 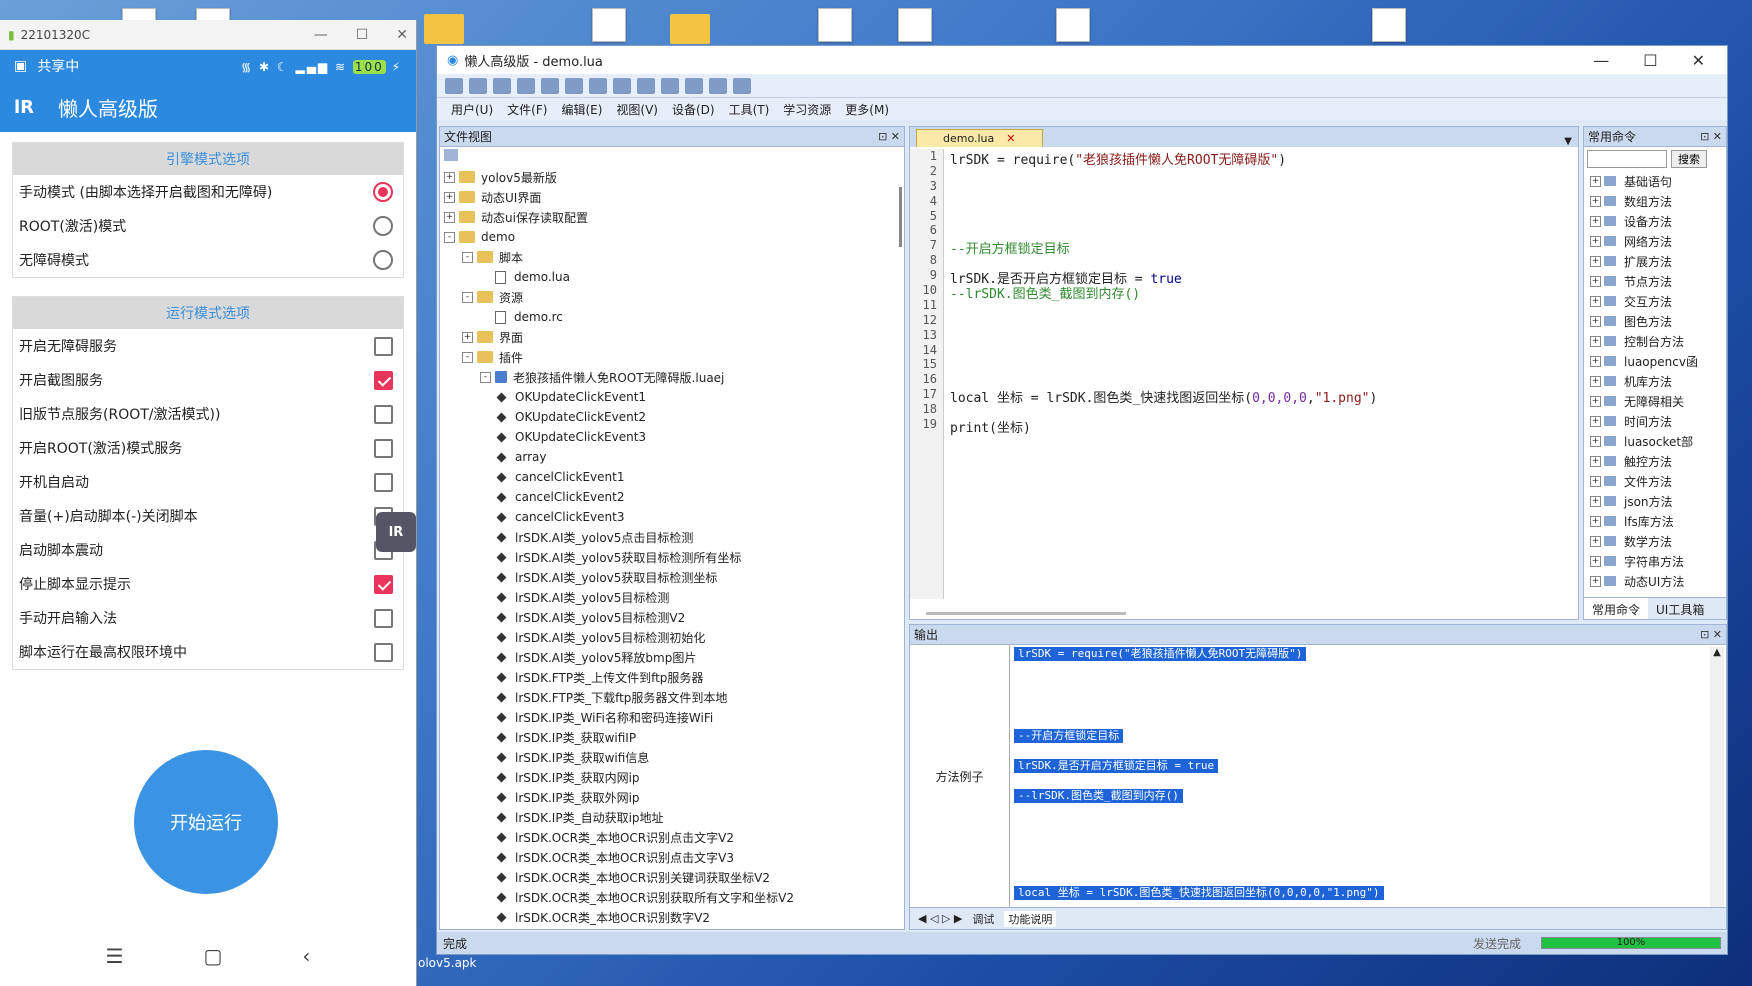 What do you see at coordinates (208, 448) in the screenshot?
I see `run-option: 开启ROOT(激活)模式服务` at bounding box center [208, 448].